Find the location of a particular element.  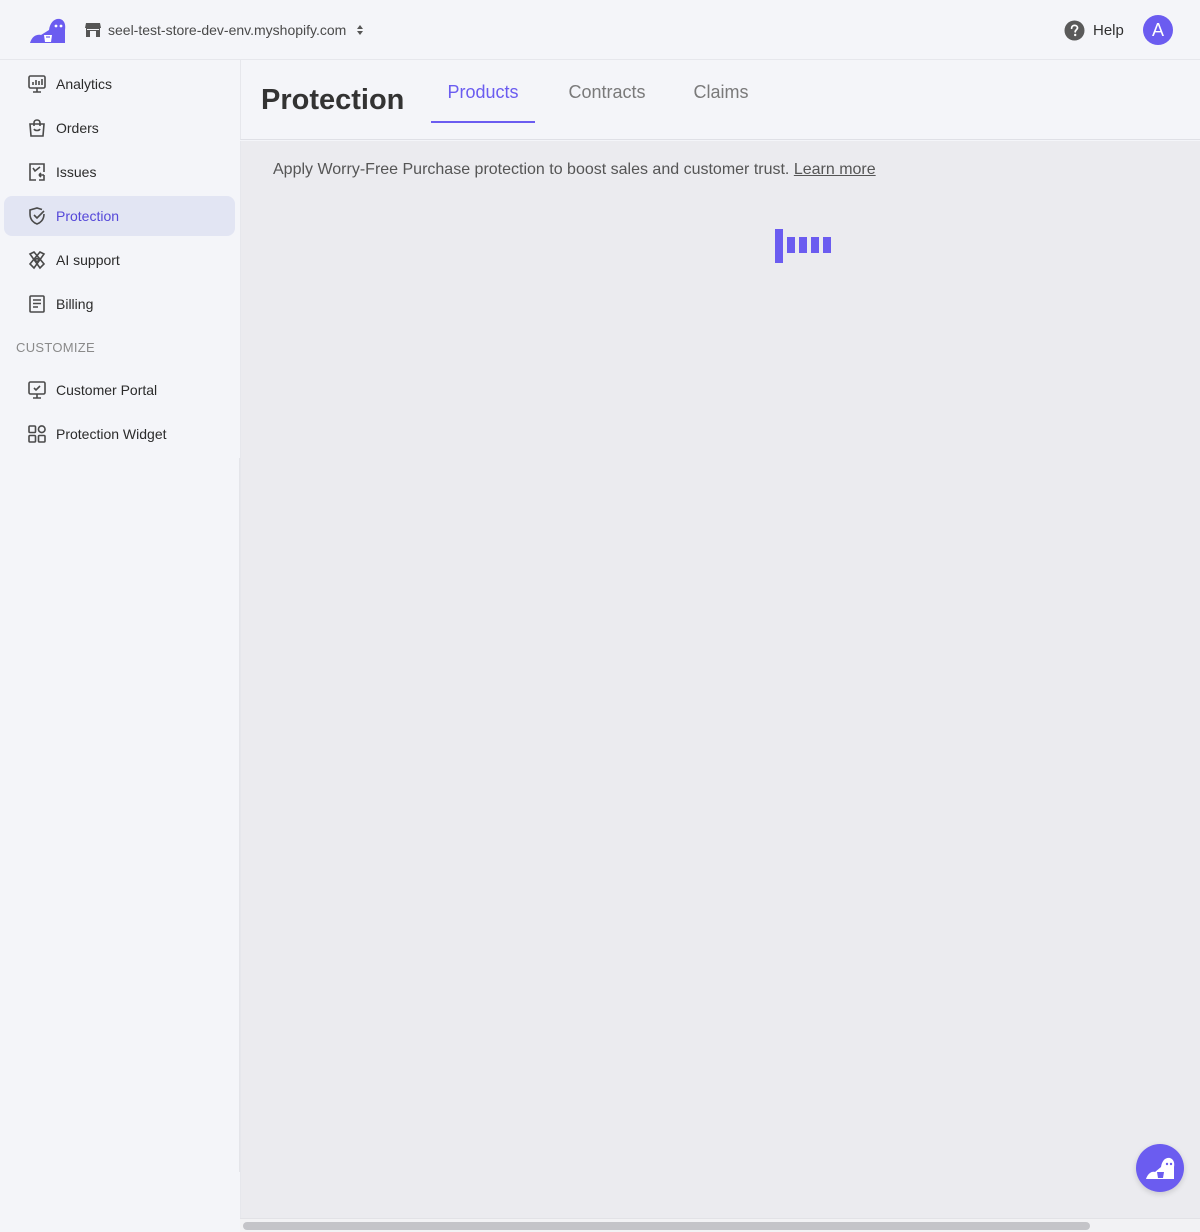

section-title-customize: CUSTOMIZE is located at coordinates (56, 347).